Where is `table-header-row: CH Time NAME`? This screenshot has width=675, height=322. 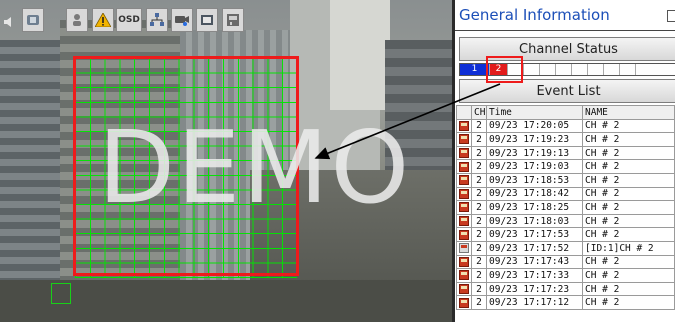
table-header-row: CH Time NAME is located at coordinates (565, 112).